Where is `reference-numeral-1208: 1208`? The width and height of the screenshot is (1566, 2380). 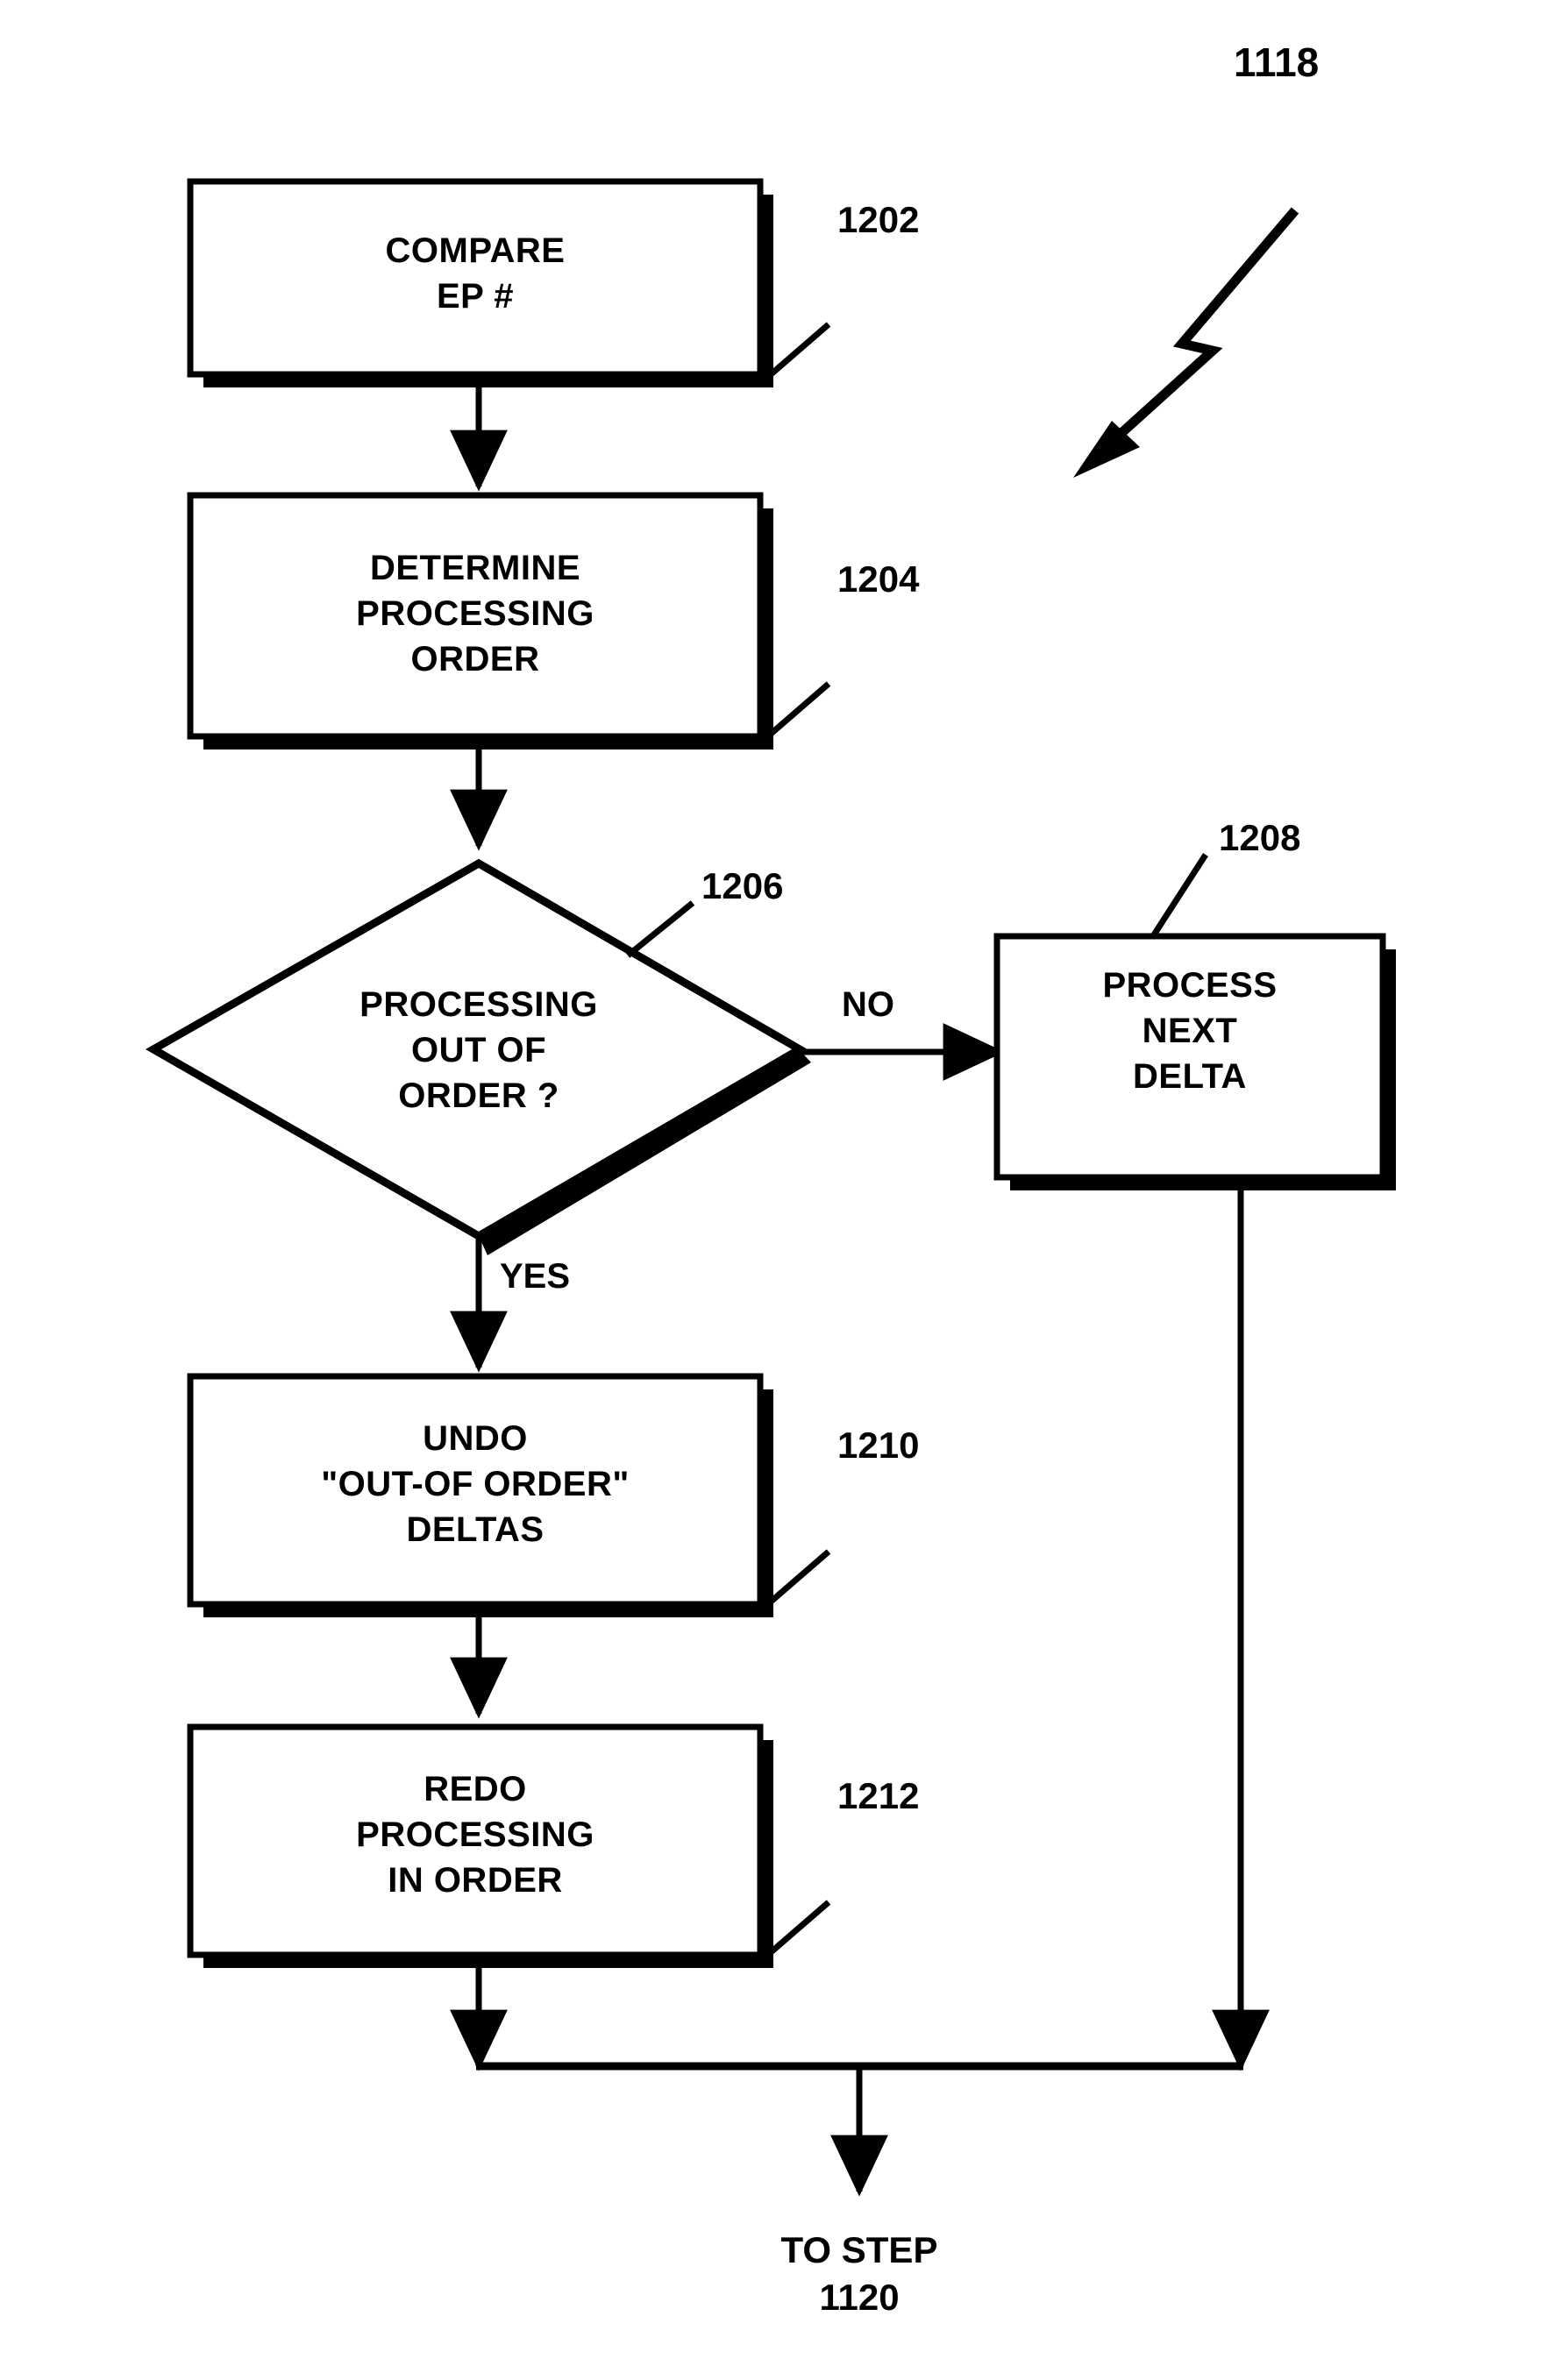
reference-numeral-1208: 1208 is located at coordinates (1260, 837).